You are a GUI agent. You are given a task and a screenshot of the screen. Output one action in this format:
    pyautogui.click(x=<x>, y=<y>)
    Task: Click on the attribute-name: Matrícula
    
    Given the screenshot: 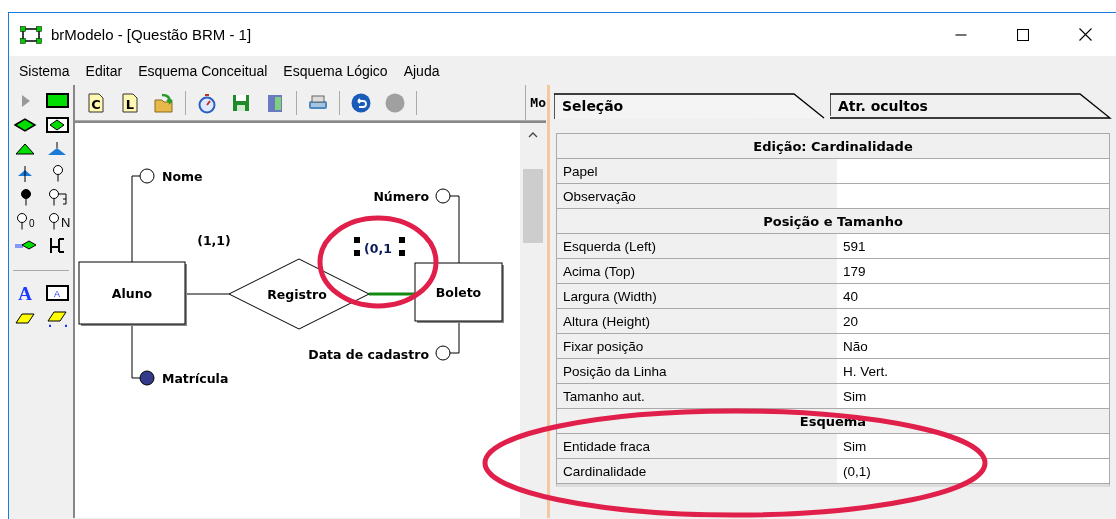 What is the action you would take?
    pyautogui.click(x=195, y=378)
    